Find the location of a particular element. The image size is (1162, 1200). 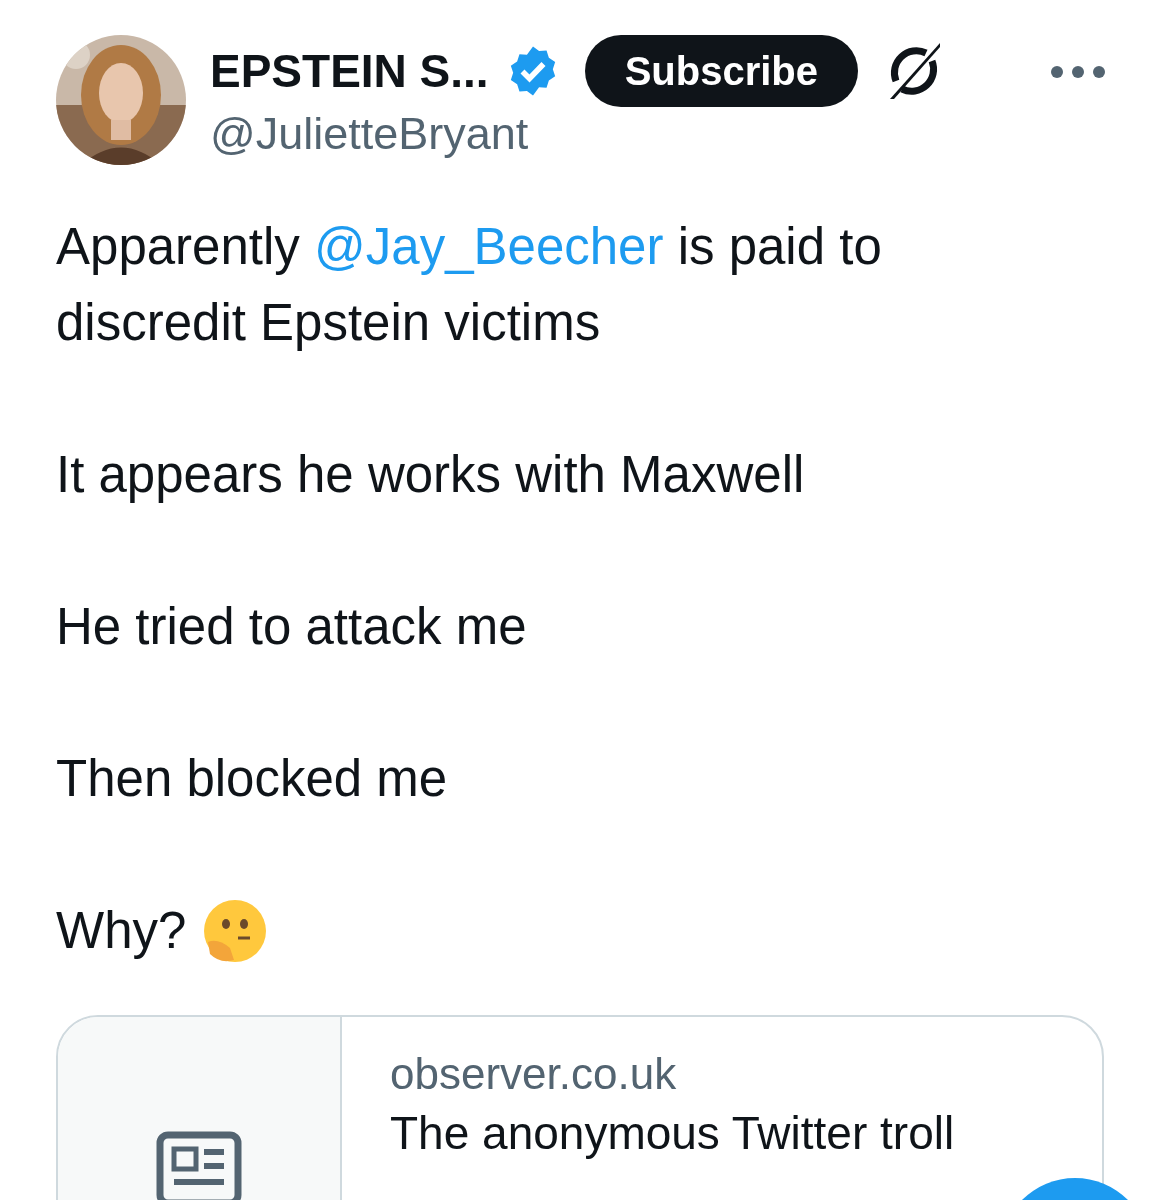

thinking-emoji-icon is located at coordinates (235, 931).